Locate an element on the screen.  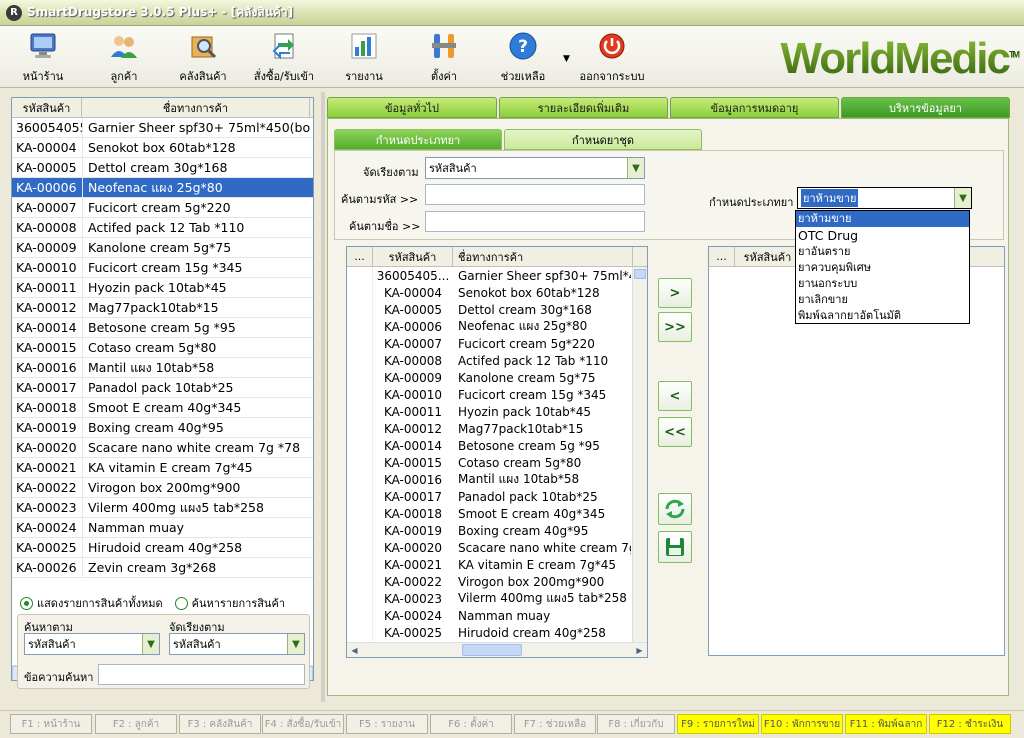
splitter is located at coordinates (323, 397).